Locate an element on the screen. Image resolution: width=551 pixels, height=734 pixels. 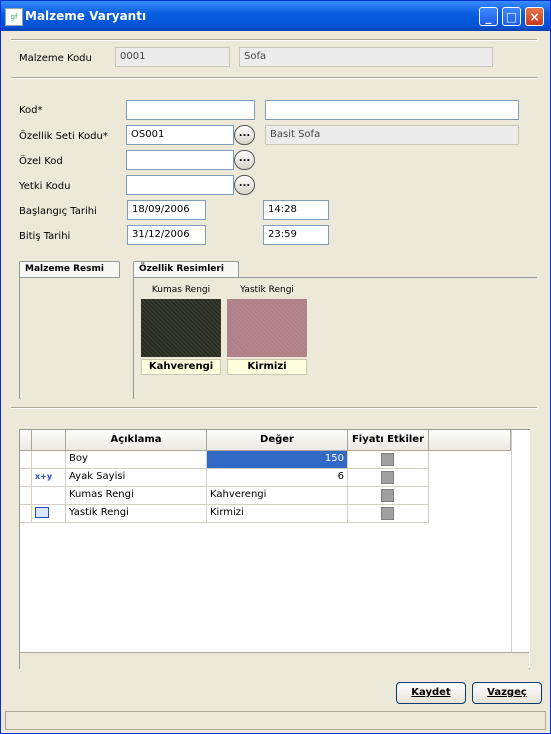
cell-deger: 150 is located at coordinates (277, 460).